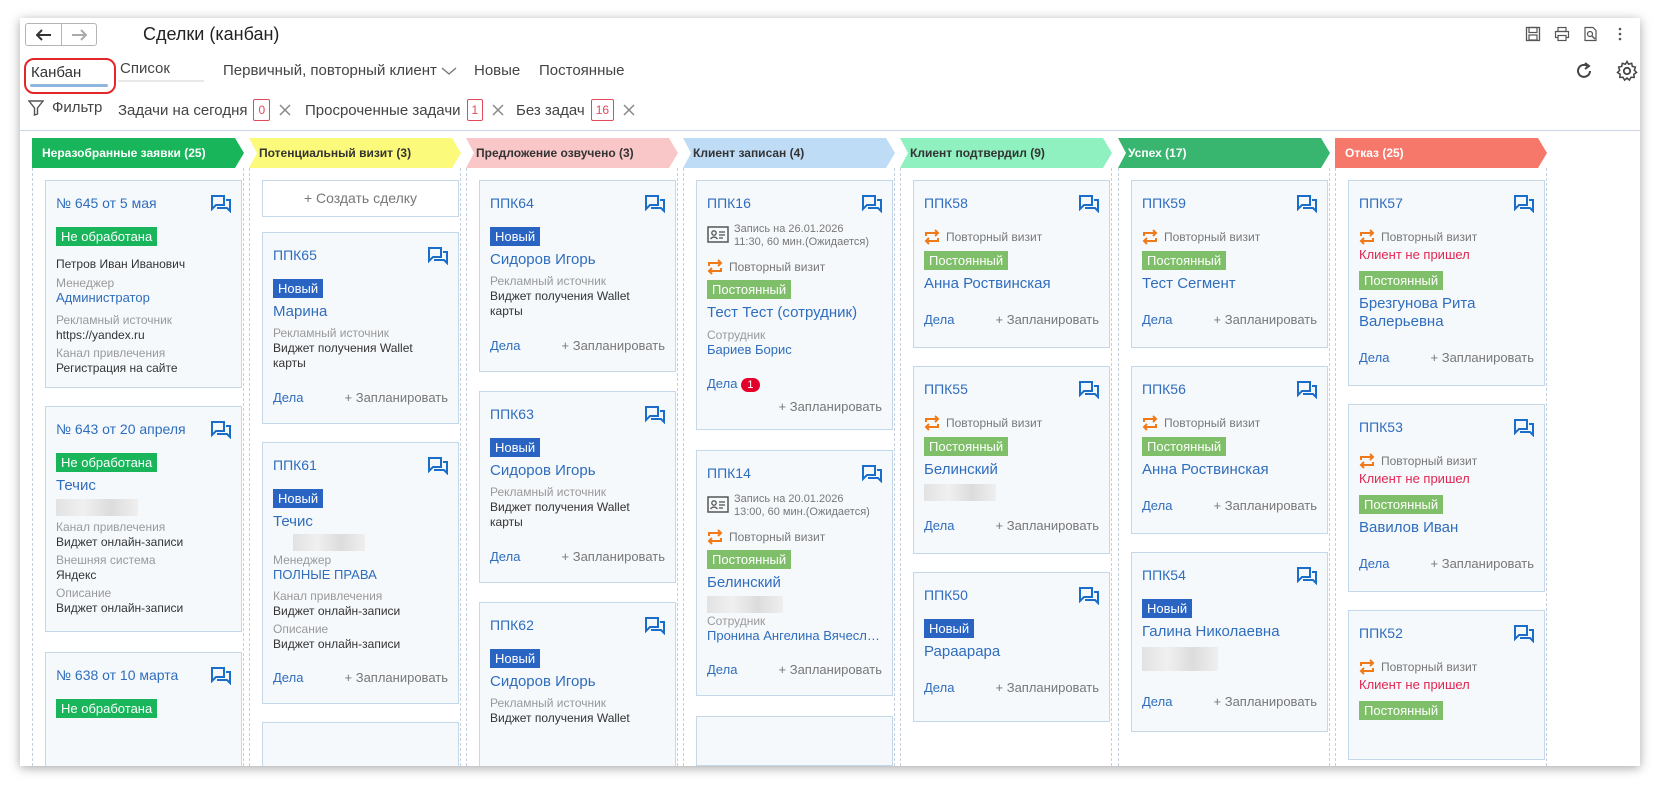  Describe the element at coordinates (1584, 71) in the screenshot. I see `refresh-icon` at that location.